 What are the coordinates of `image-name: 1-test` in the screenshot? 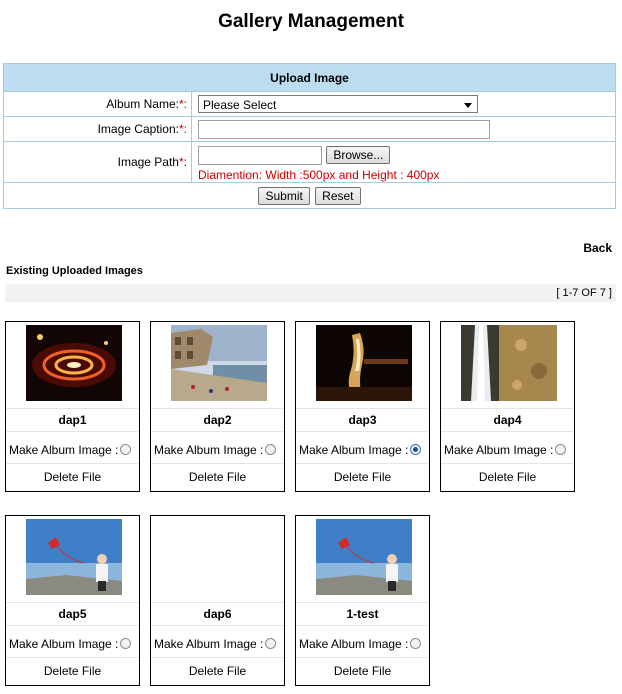 It's located at (362, 614).